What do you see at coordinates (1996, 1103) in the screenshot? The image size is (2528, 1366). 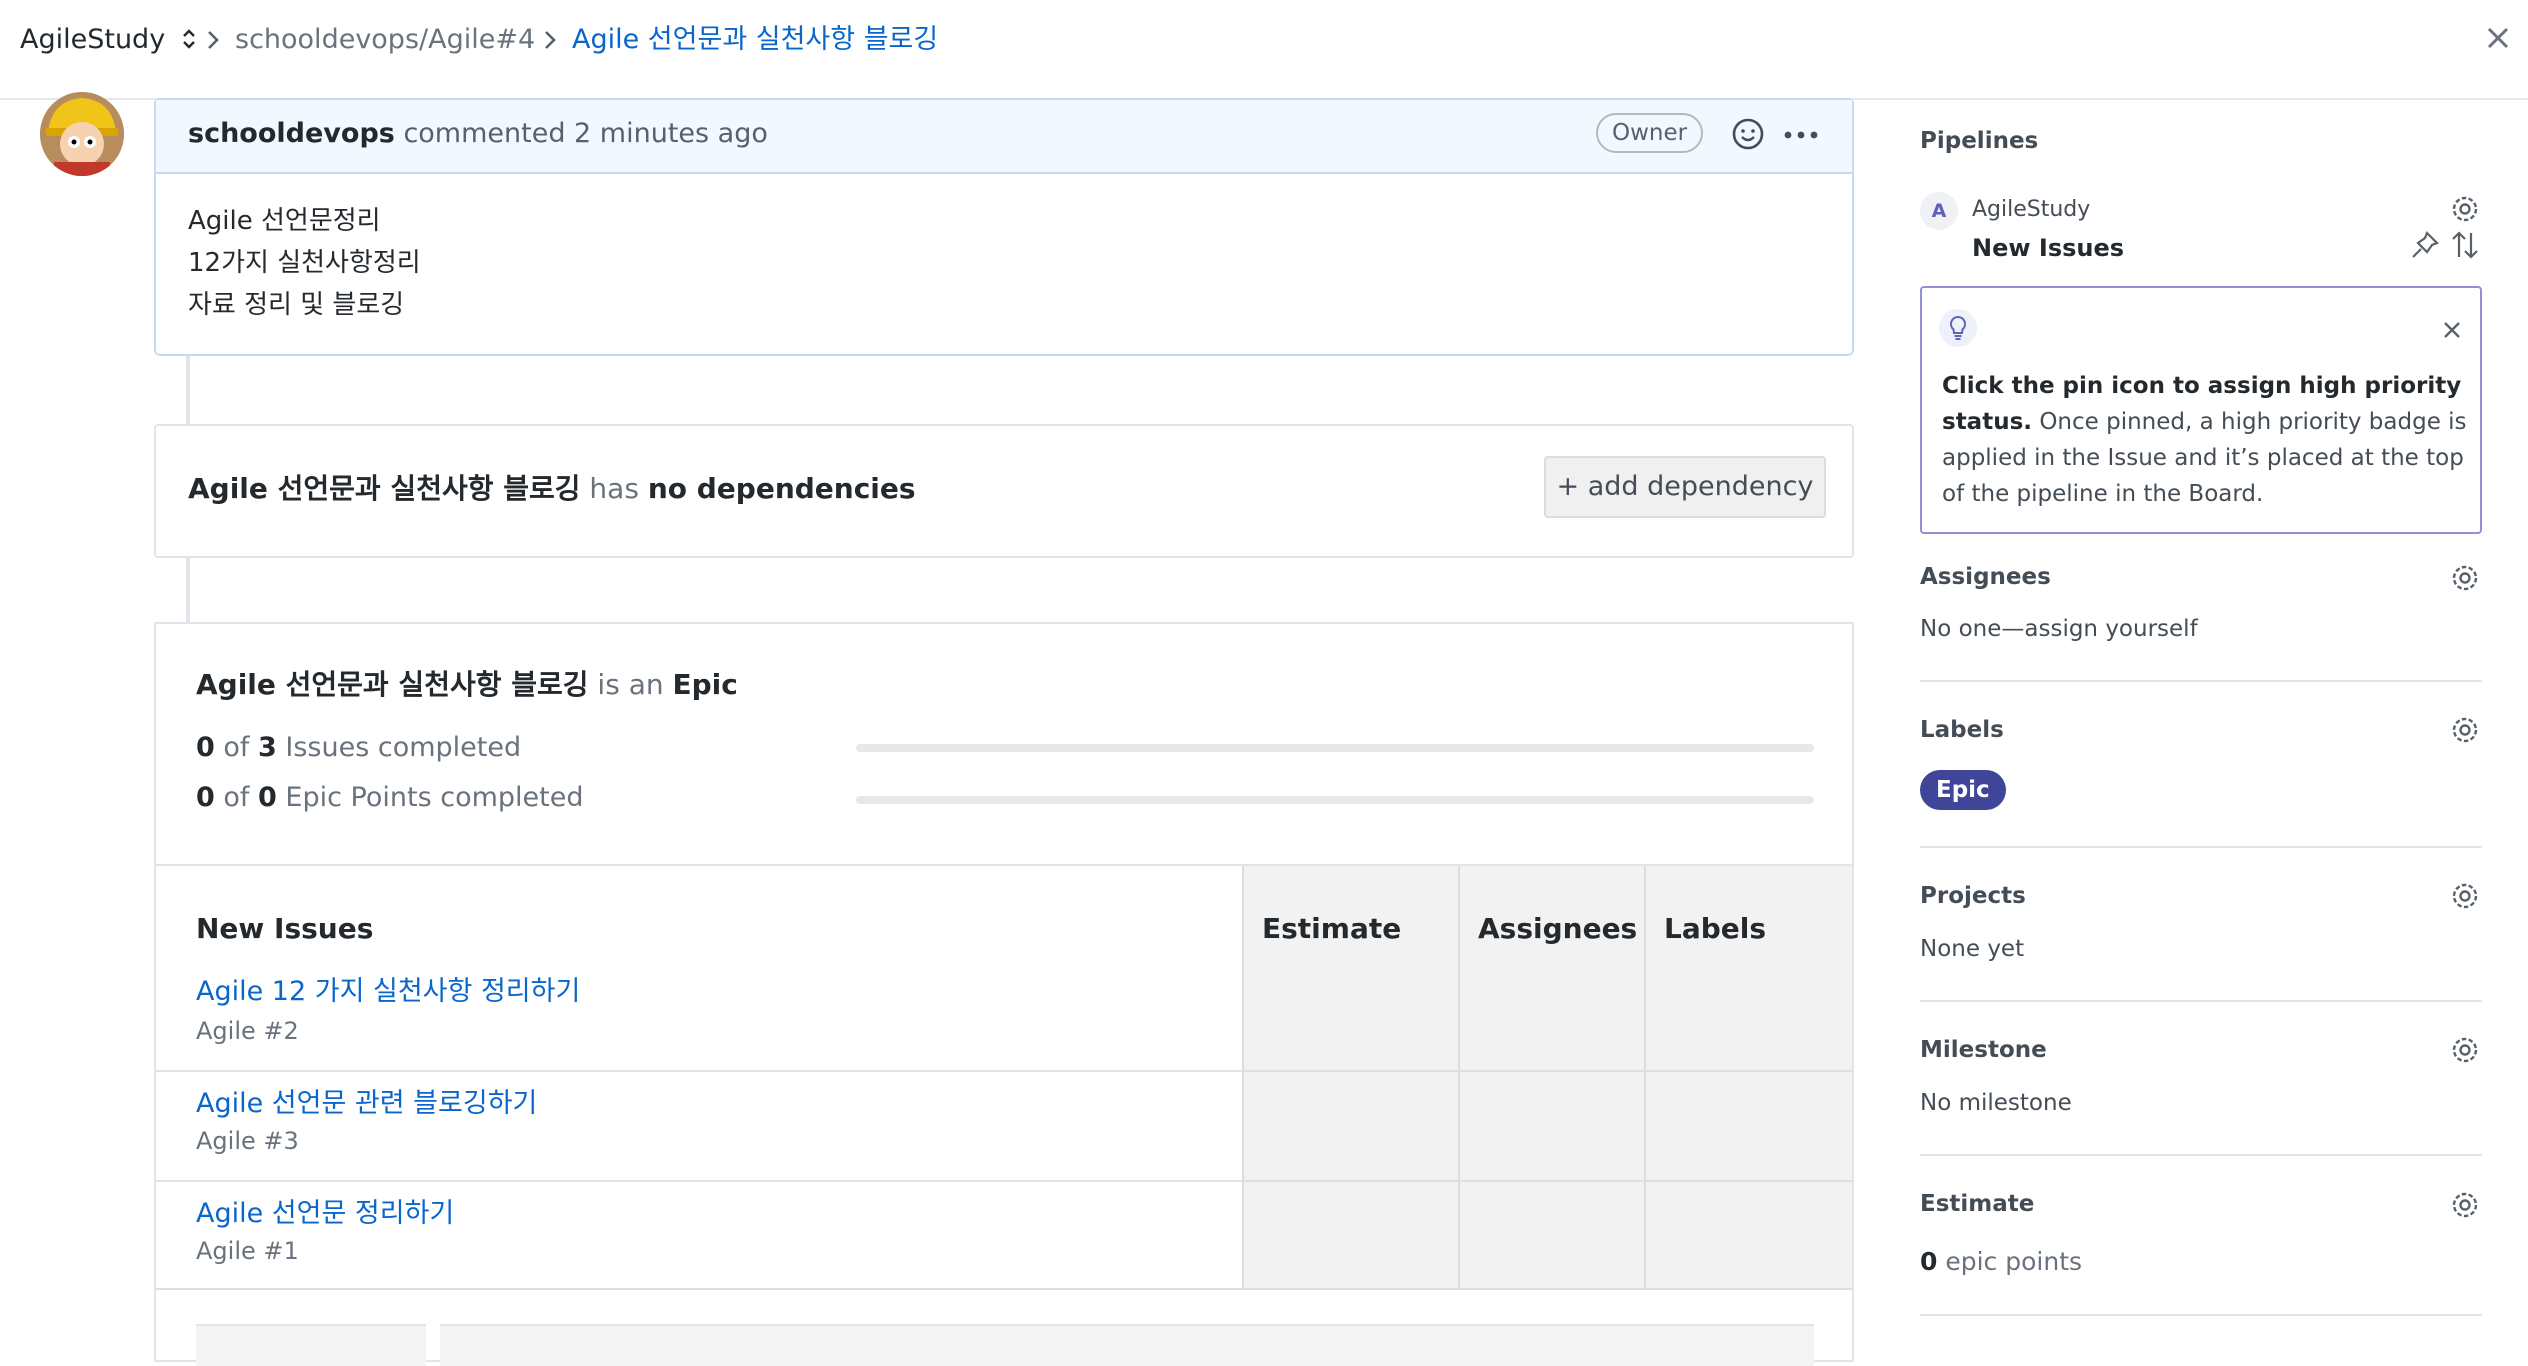 I see `milestone-value: No milestone` at bounding box center [1996, 1103].